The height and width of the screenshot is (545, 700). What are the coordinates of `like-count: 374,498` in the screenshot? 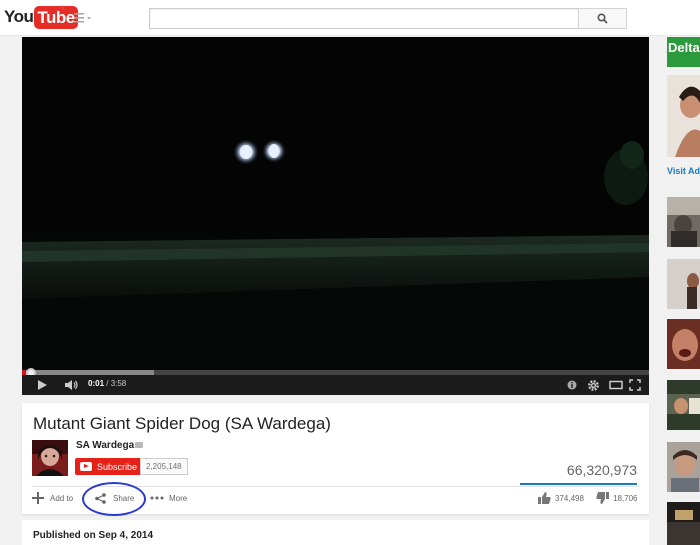 It's located at (569, 498).